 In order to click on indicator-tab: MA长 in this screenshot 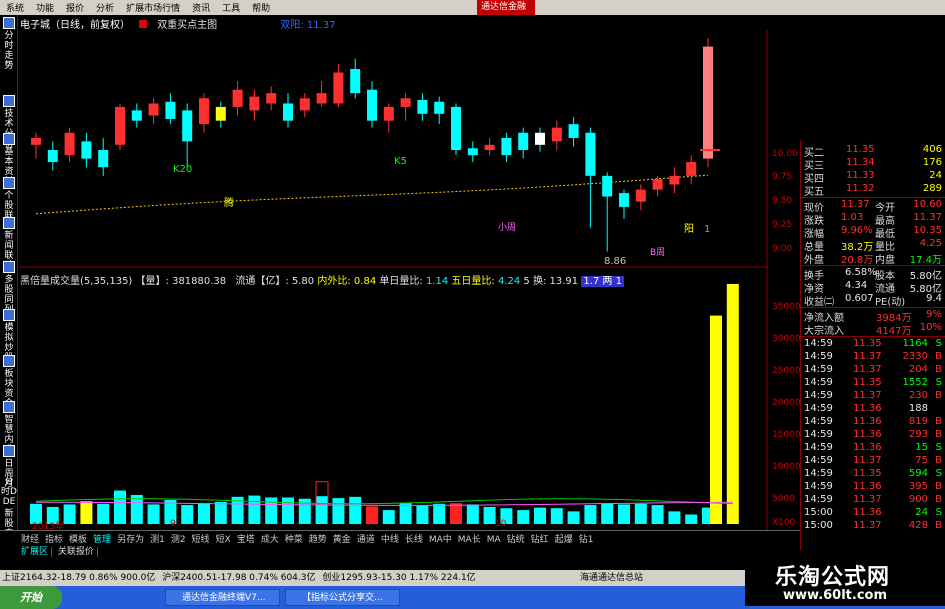, I will do `click(469, 540)`.